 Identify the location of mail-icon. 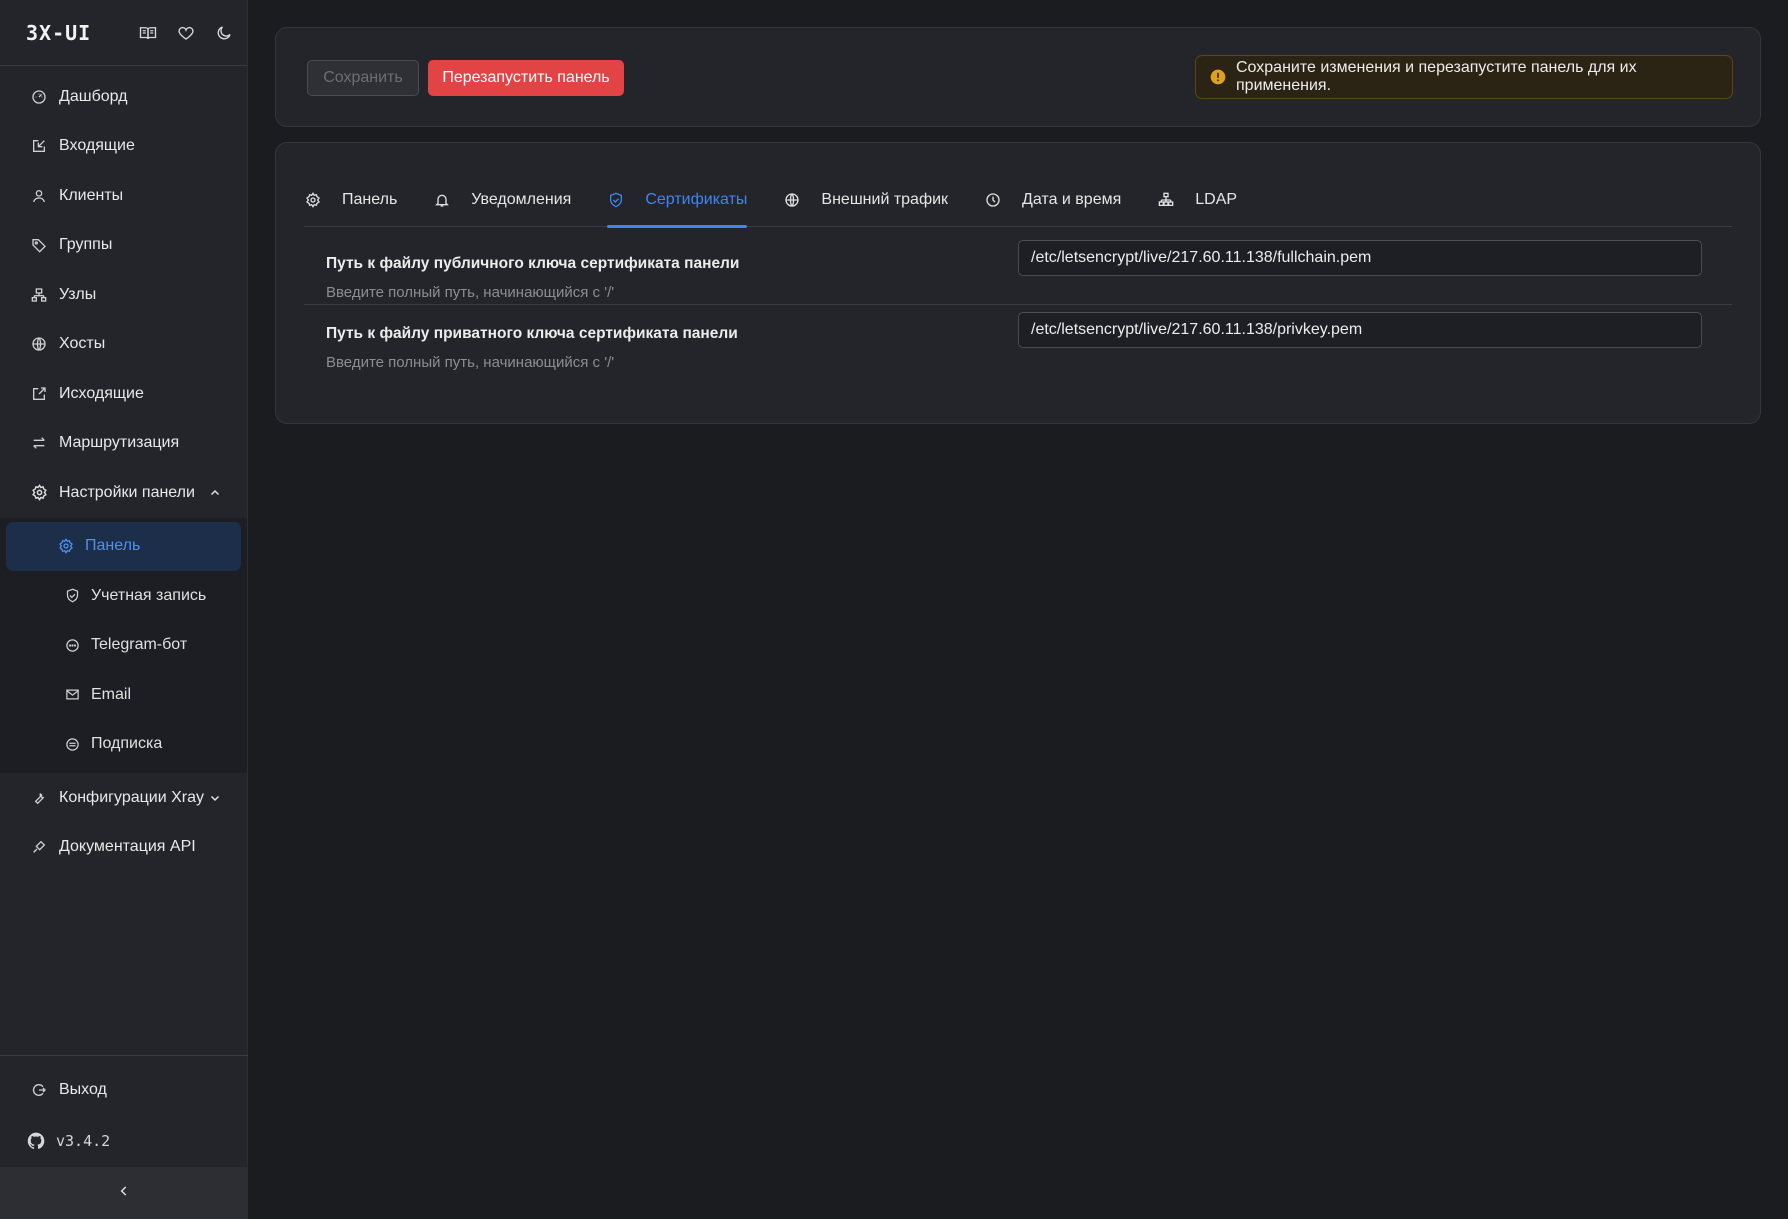
(72, 695).